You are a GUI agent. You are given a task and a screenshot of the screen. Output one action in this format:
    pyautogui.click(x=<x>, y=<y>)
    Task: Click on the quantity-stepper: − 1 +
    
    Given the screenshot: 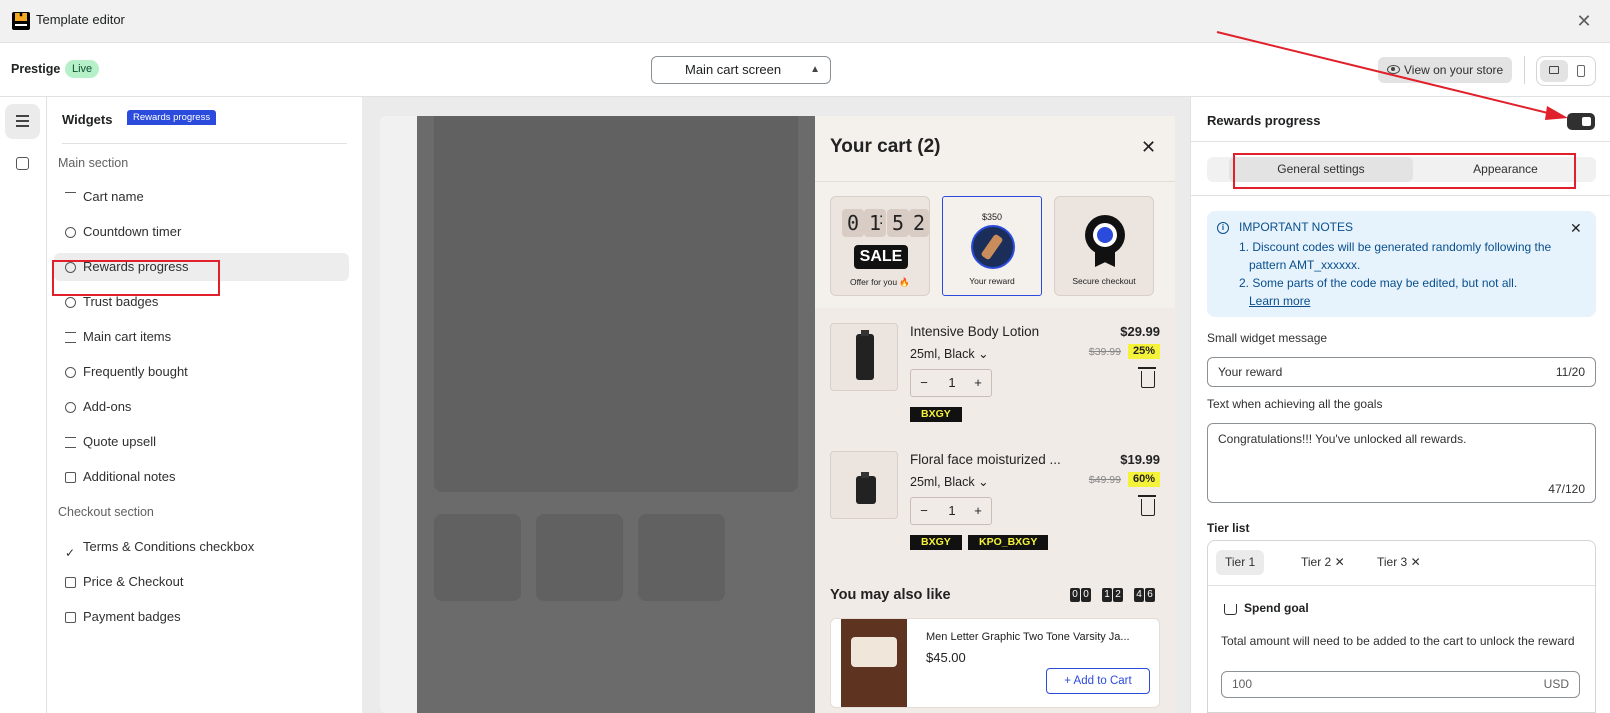 What is the action you would take?
    pyautogui.click(x=951, y=511)
    